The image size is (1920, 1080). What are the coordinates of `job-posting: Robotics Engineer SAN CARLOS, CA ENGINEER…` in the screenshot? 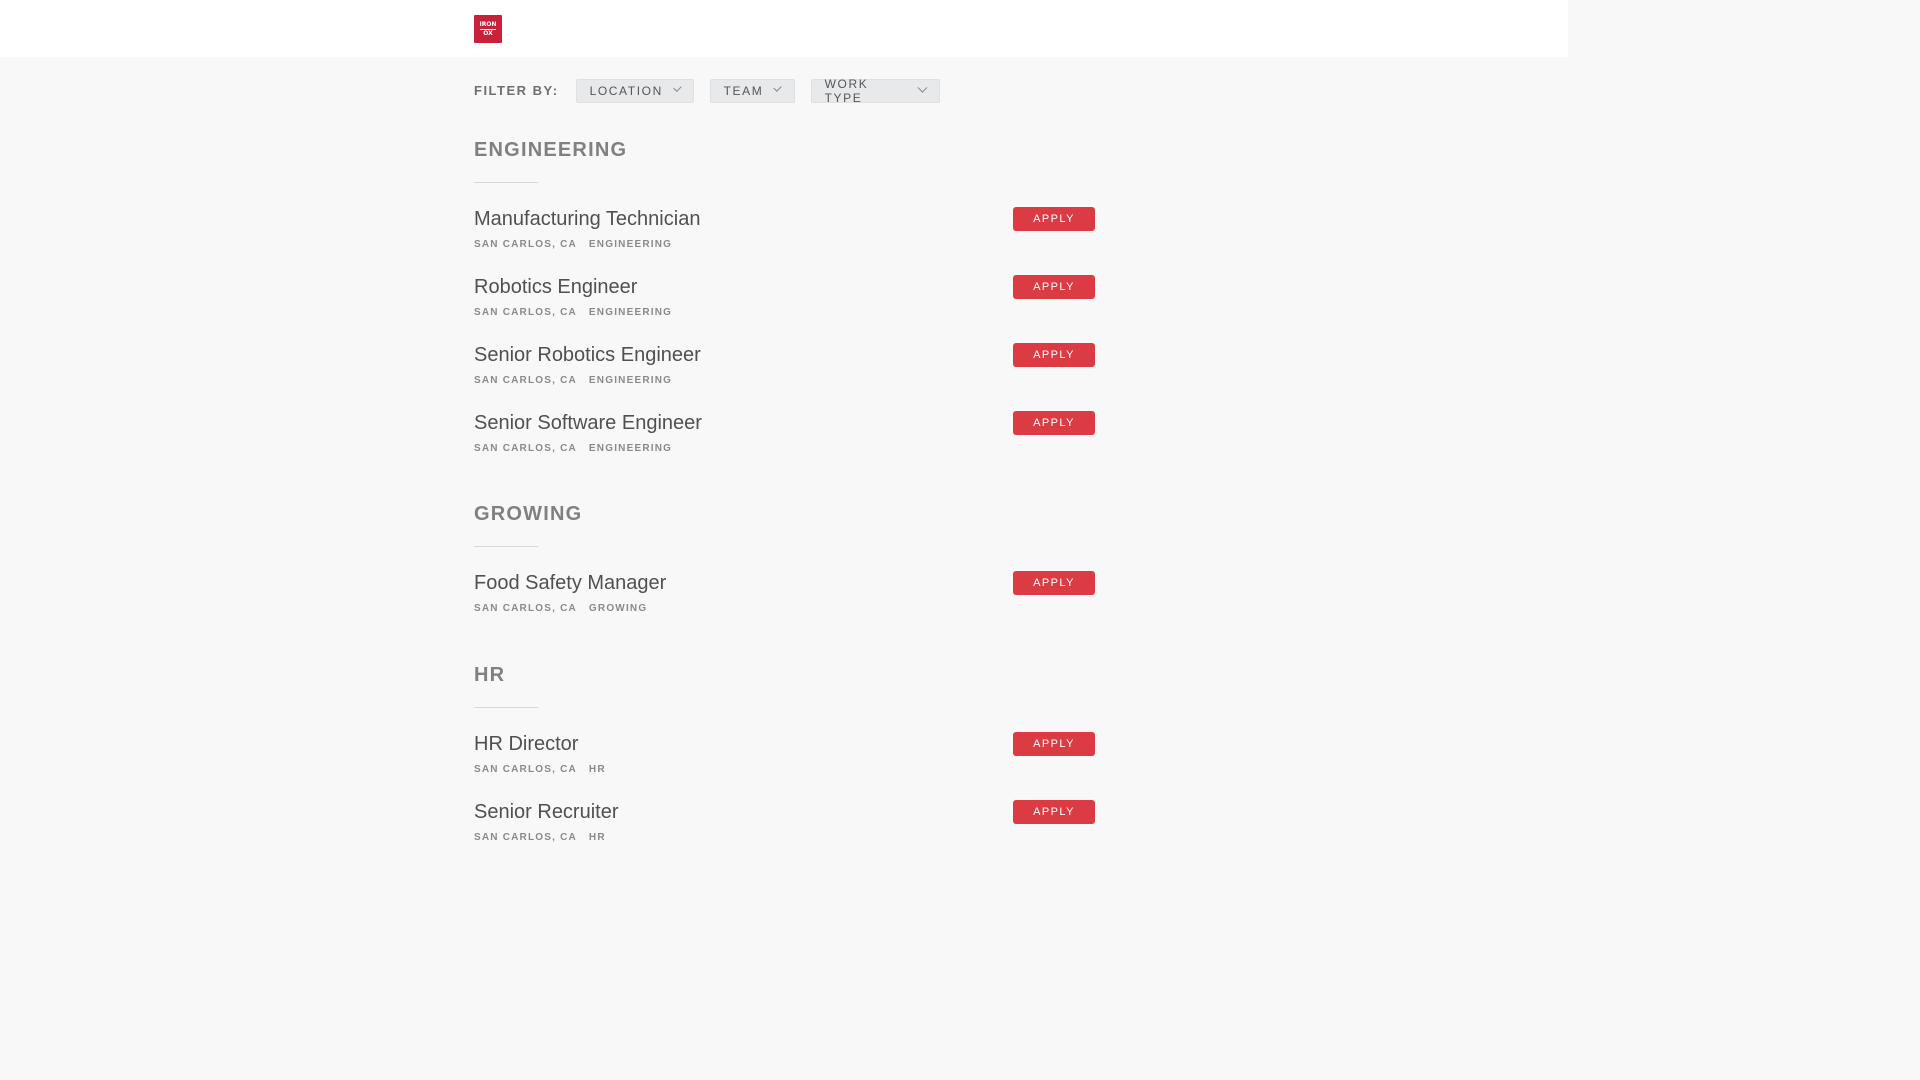 It's located at (784, 300).